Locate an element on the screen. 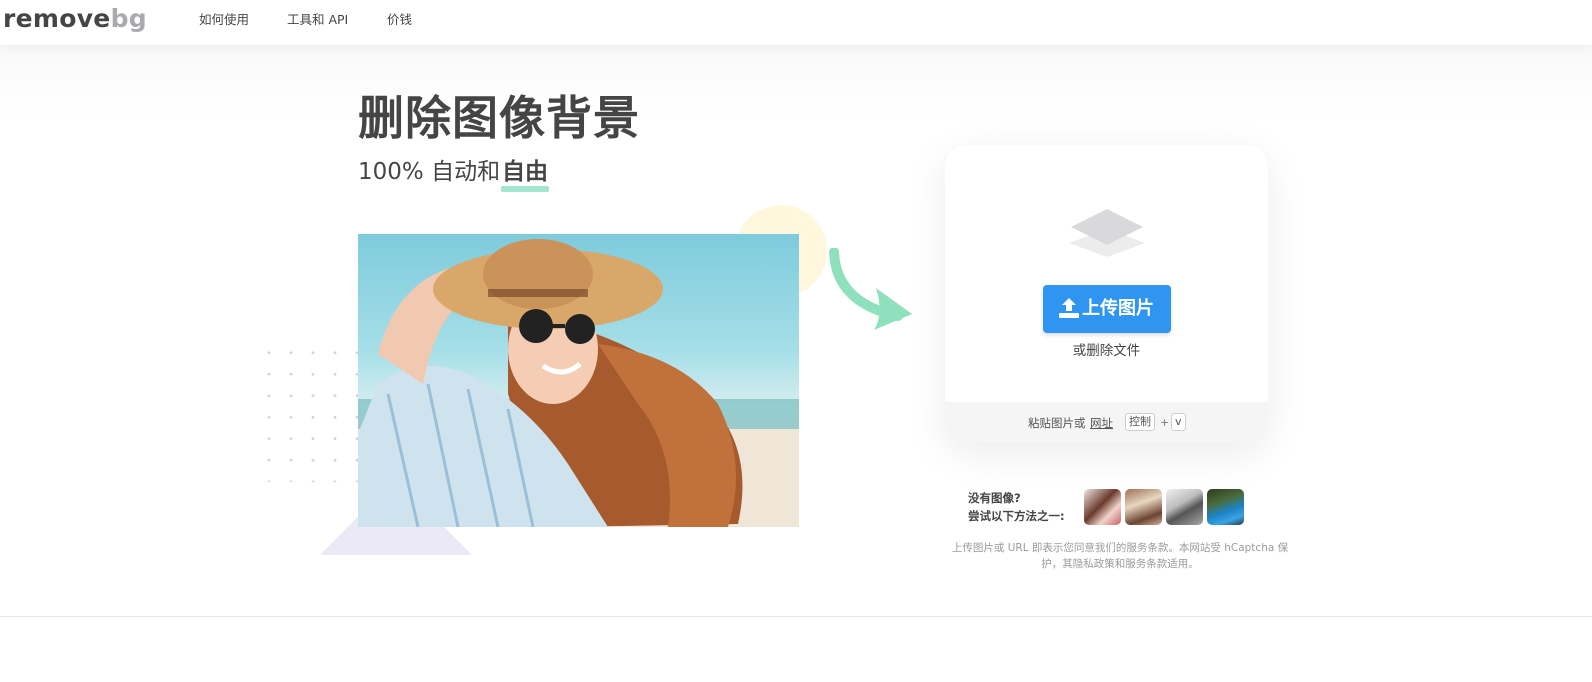 This screenshot has width=1592, height=682. sample-prompt: 没有图像? 尝试以下方法之一: is located at coordinates (1016, 507).